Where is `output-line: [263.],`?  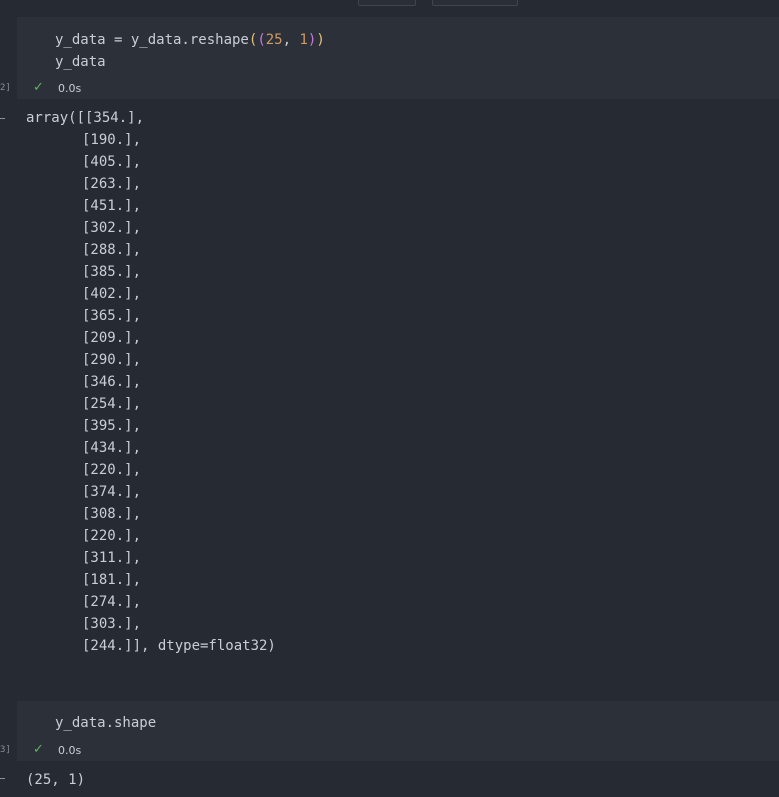 output-line: [263.], is located at coordinates (112, 184).